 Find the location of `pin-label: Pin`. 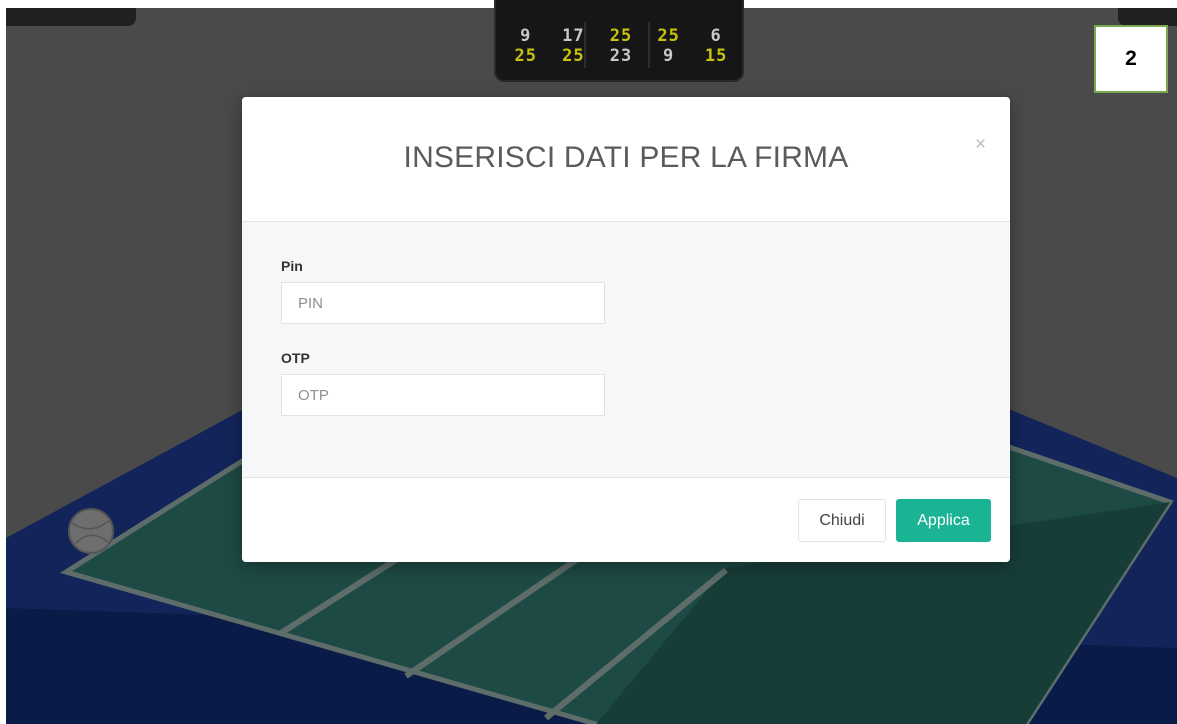

pin-label: Pin is located at coordinates (292, 266).